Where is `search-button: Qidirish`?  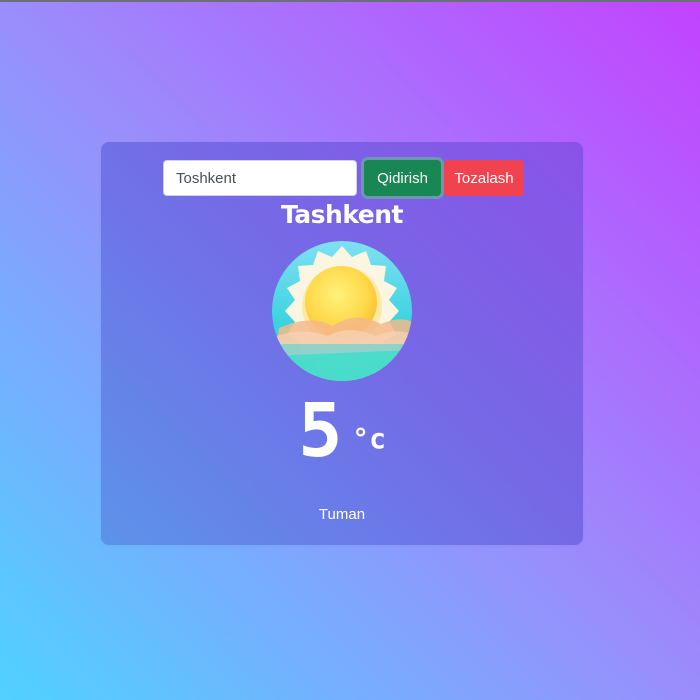
search-button: Qidirish is located at coordinates (402, 178).